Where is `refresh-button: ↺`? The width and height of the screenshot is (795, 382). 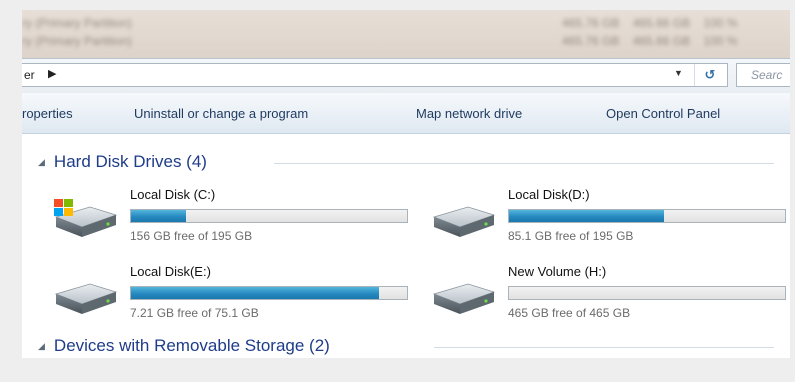 refresh-button: ↺ is located at coordinates (709, 75).